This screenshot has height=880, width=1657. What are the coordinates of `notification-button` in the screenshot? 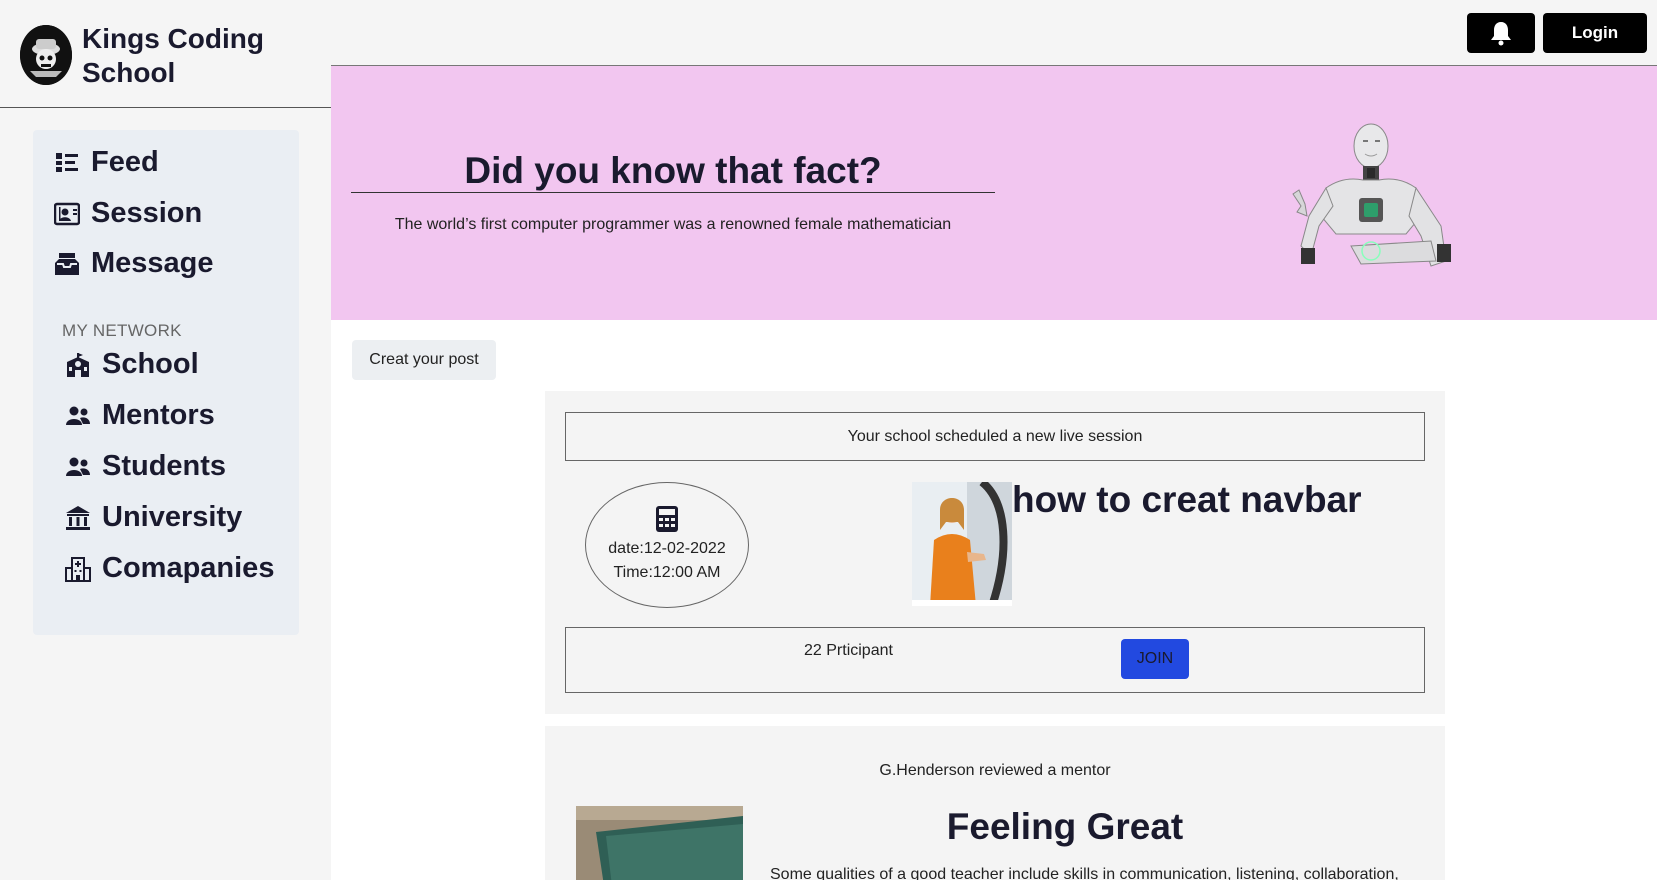 It's located at (1501, 33).